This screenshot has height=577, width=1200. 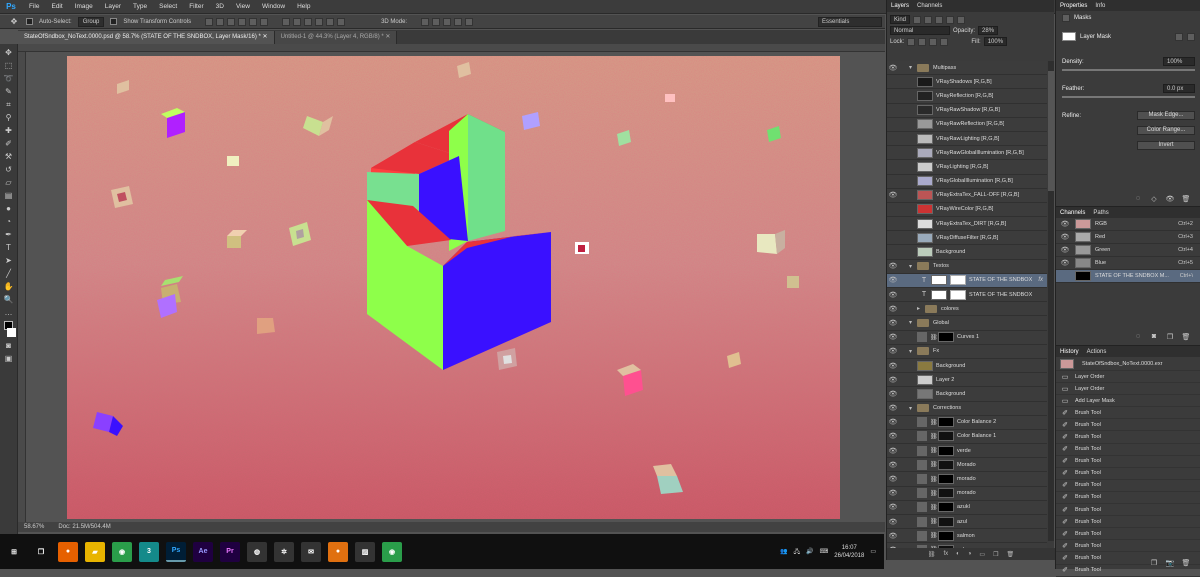 I want to click on layer-row: 👁 VRayLighting [R,G,B], so click(x=967, y=167).